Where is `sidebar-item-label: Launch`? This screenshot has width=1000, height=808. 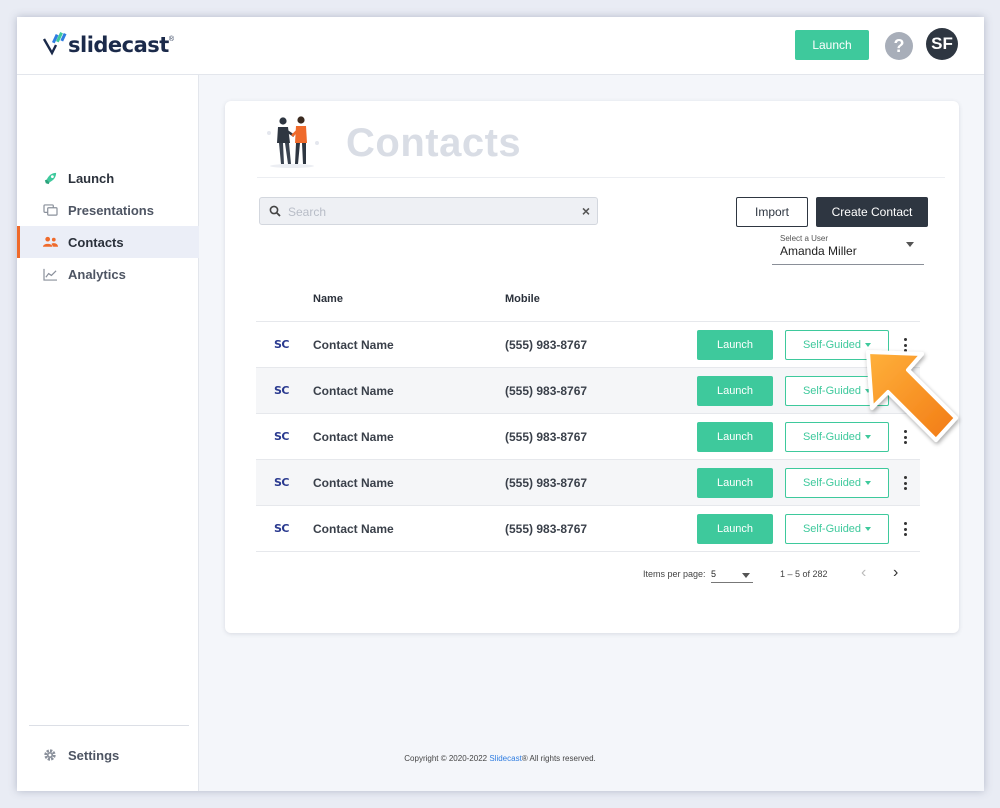
sidebar-item-label: Launch is located at coordinates (91, 178).